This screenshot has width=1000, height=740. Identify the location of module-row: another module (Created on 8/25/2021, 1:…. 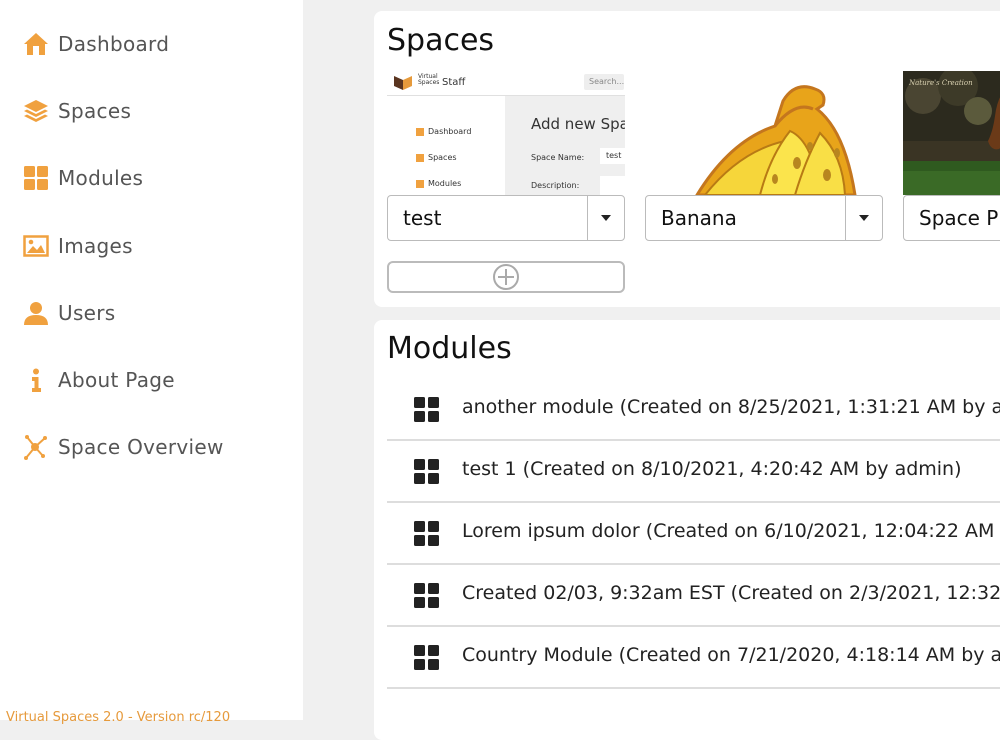
(693, 409).